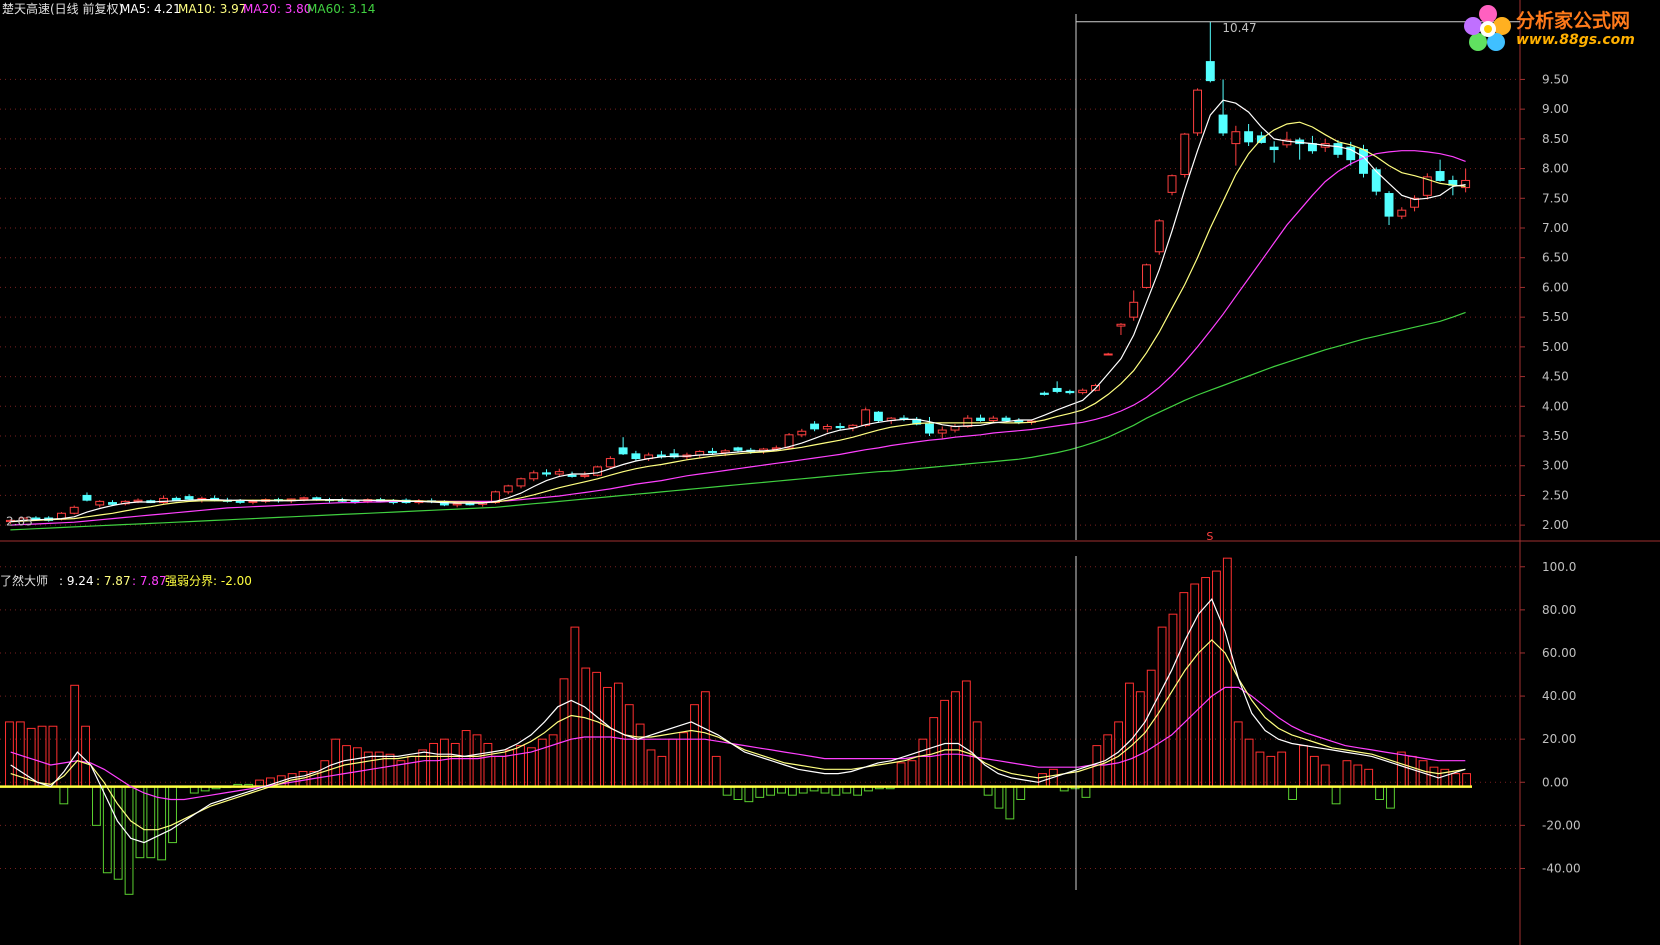 This screenshot has width=1660, height=945. I want to click on indicator-tick-label: 20.00, so click(1559, 739).